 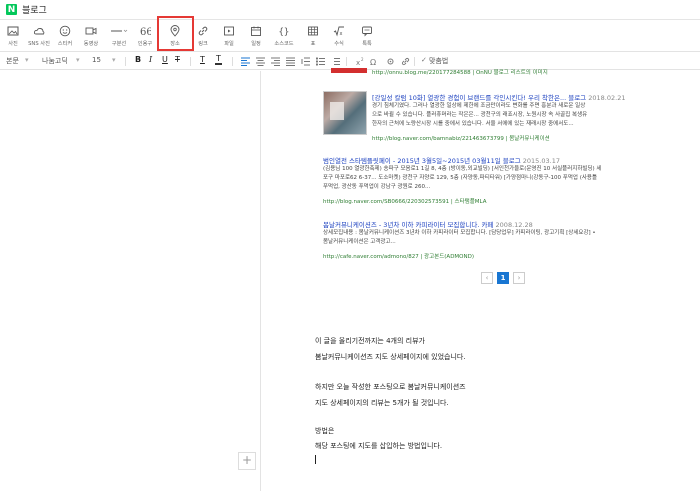 I want to click on toolbar-file-button: 파일, so click(x=229, y=37).